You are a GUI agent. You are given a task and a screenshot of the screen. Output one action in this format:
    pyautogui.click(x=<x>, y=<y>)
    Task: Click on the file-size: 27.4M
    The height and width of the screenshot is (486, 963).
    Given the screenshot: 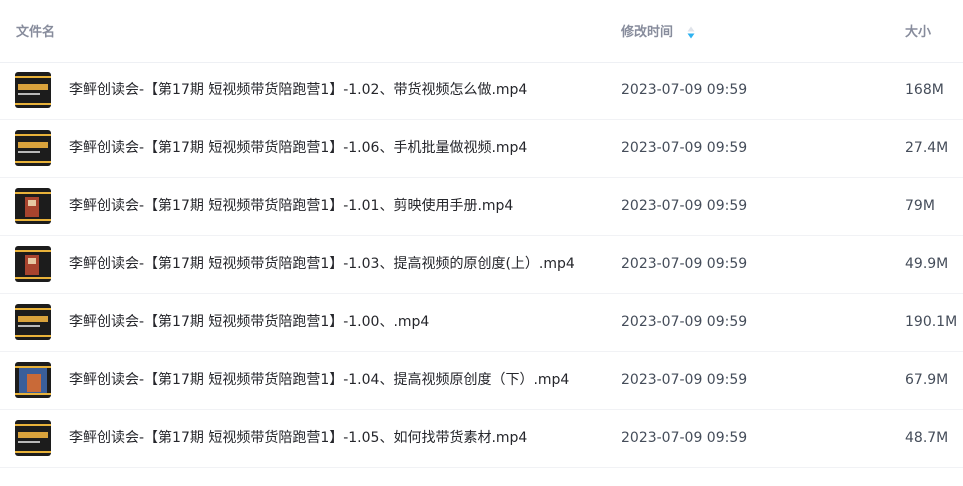 What is the action you would take?
    pyautogui.click(x=927, y=148)
    